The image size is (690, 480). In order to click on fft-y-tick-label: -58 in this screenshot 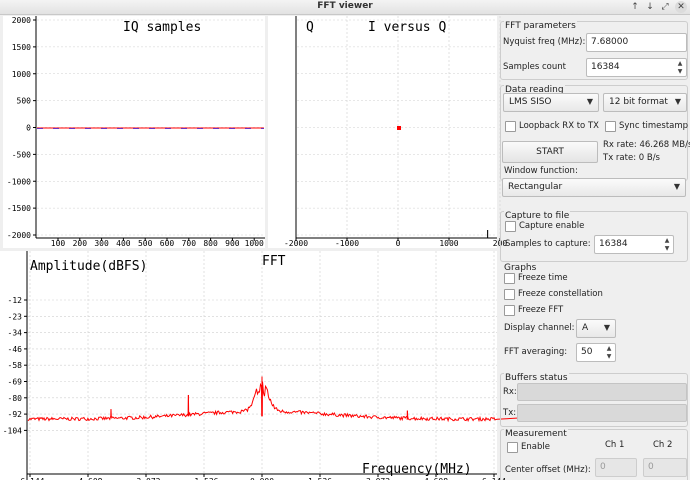, I will do `click(15, 365)`.